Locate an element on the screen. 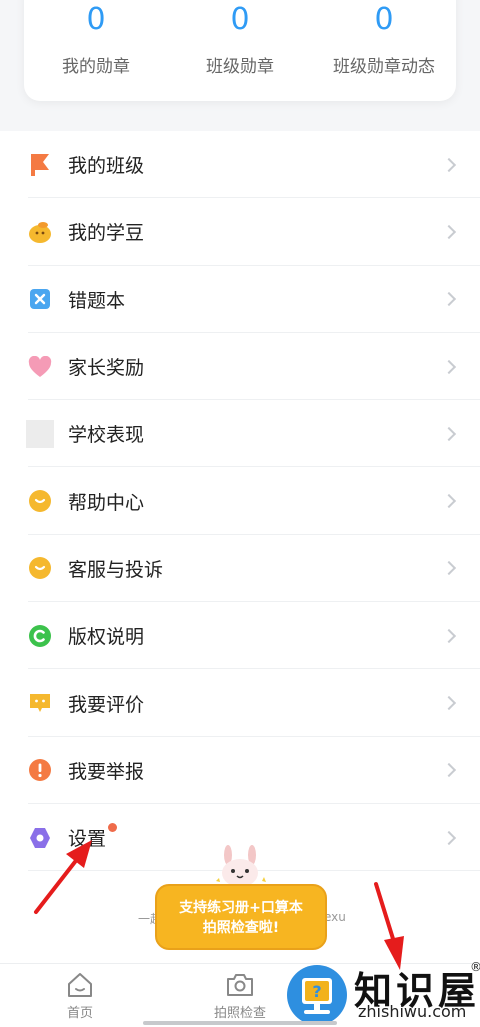 This screenshot has width=480, height=1027. tab-photo-check: 拍照检查 is located at coordinates (240, 995).